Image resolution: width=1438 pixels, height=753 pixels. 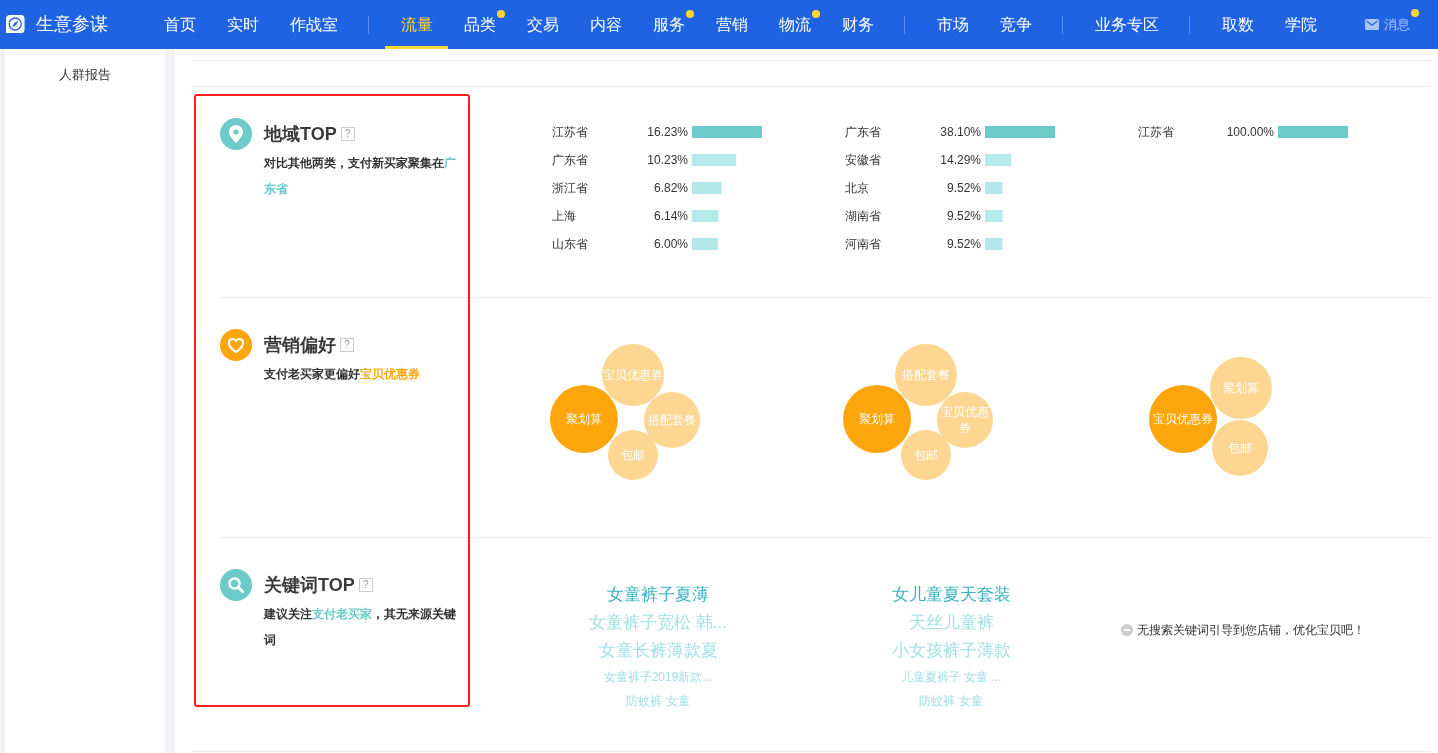 What do you see at coordinates (863, 160) in the screenshot?
I see `region-name: 安徽省` at bounding box center [863, 160].